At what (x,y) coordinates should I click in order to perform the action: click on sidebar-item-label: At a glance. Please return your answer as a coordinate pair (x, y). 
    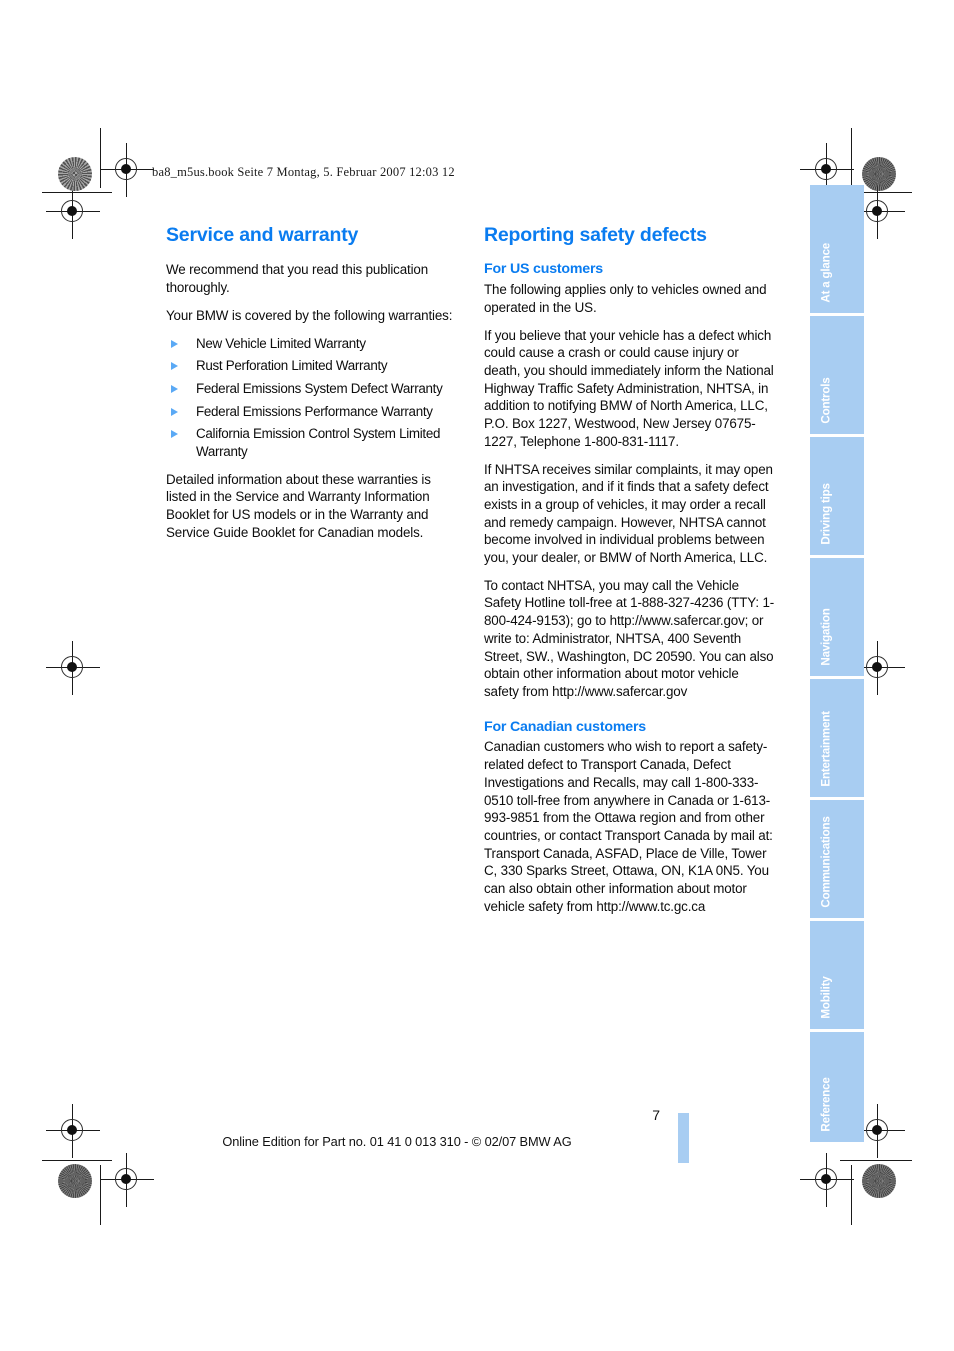
    Looking at the image, I should click on (826, 273).